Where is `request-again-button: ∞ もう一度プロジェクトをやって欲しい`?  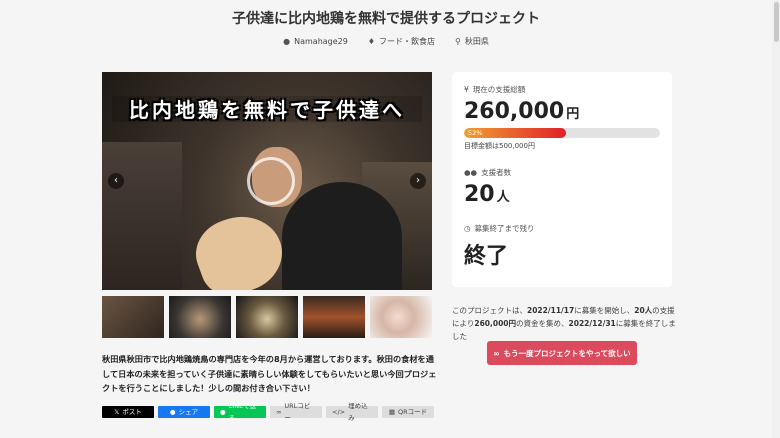
request-again-button: ∞ もう一度プロジェクトをやって欲しい is located at coordinates (562, 353).